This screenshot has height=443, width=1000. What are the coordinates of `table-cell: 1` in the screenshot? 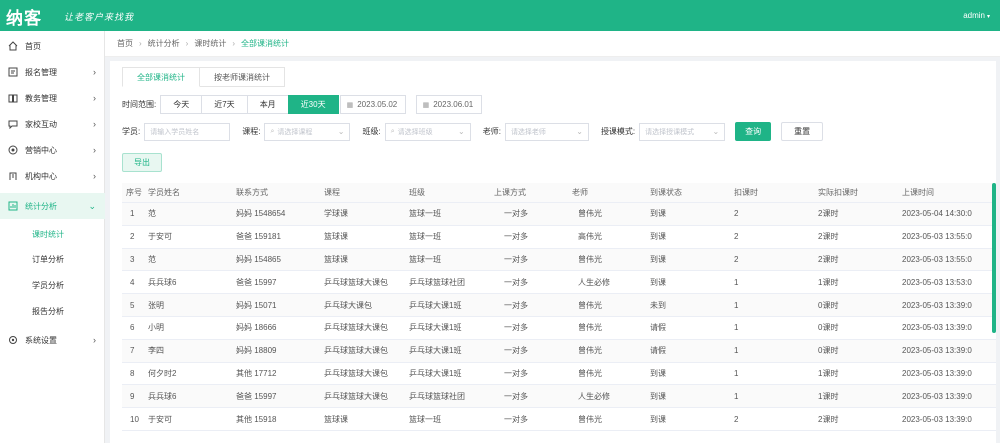 It's located at (736, 373).